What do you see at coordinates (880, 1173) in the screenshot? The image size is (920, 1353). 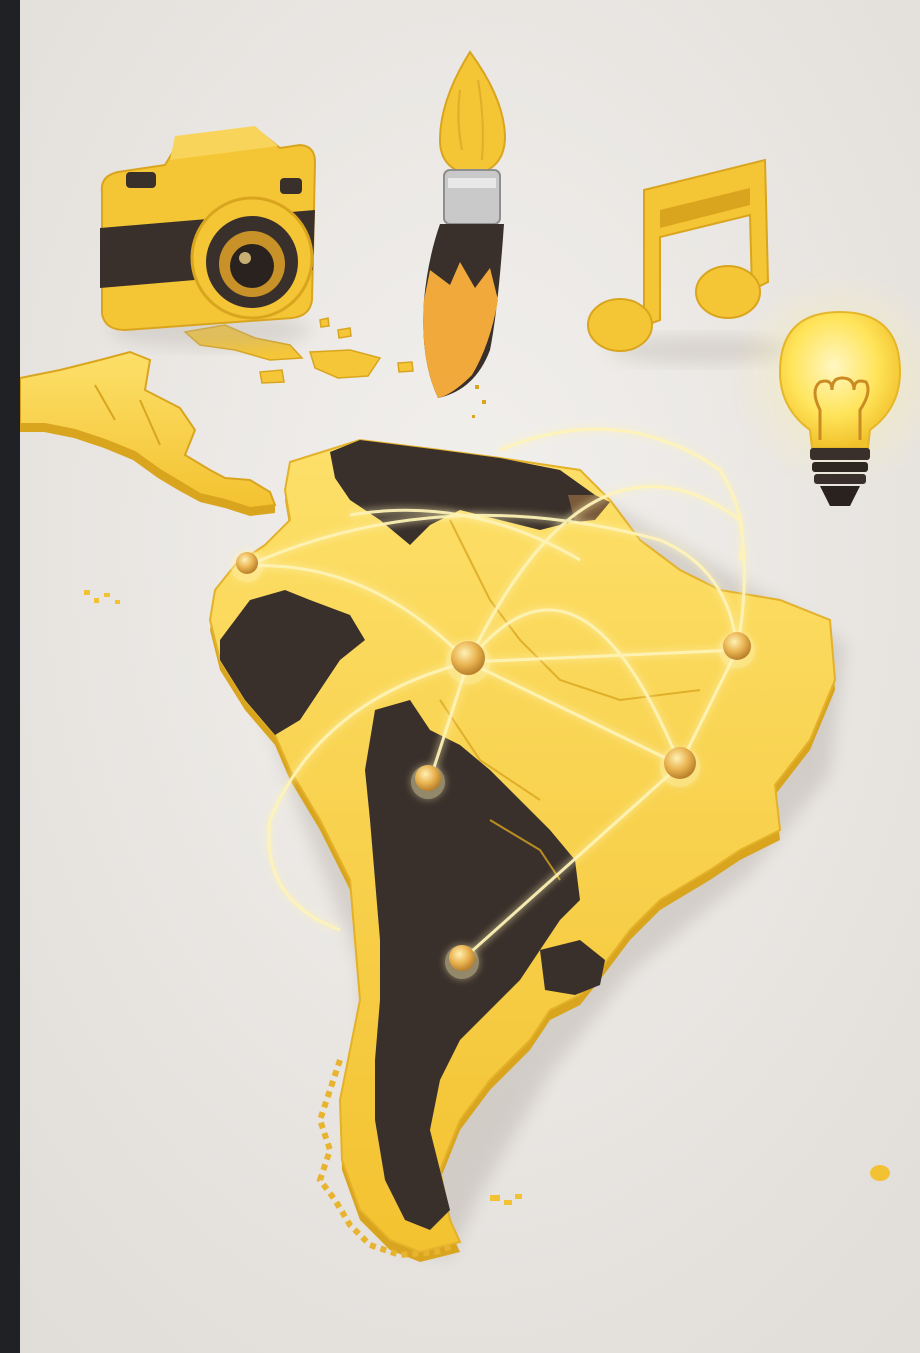 I see `small-yellow-dot` at bounding box center [880, 1173].